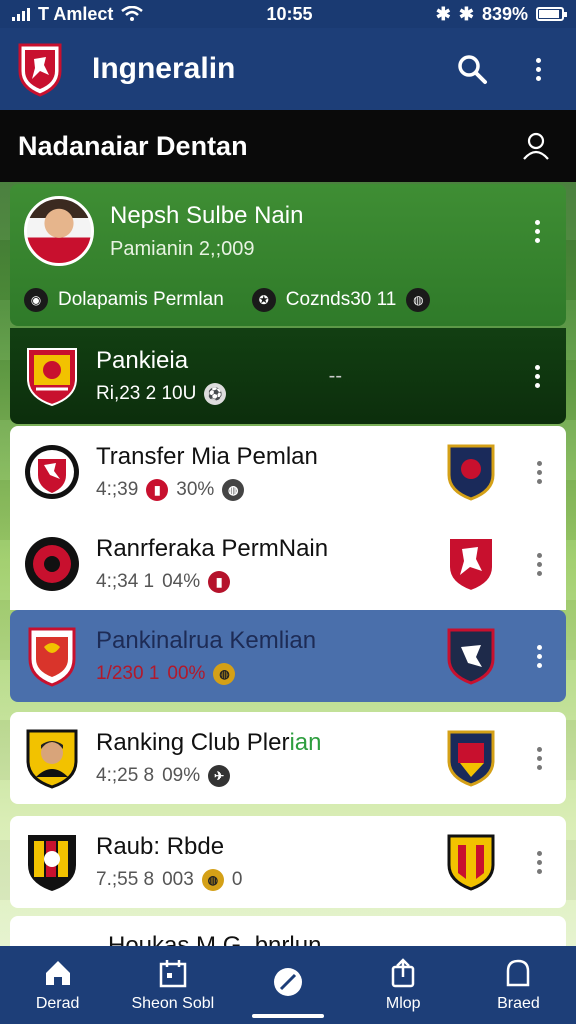  Describe the element at coordinates (403, 973) in the screenshot. I see `share-icon` at that location.